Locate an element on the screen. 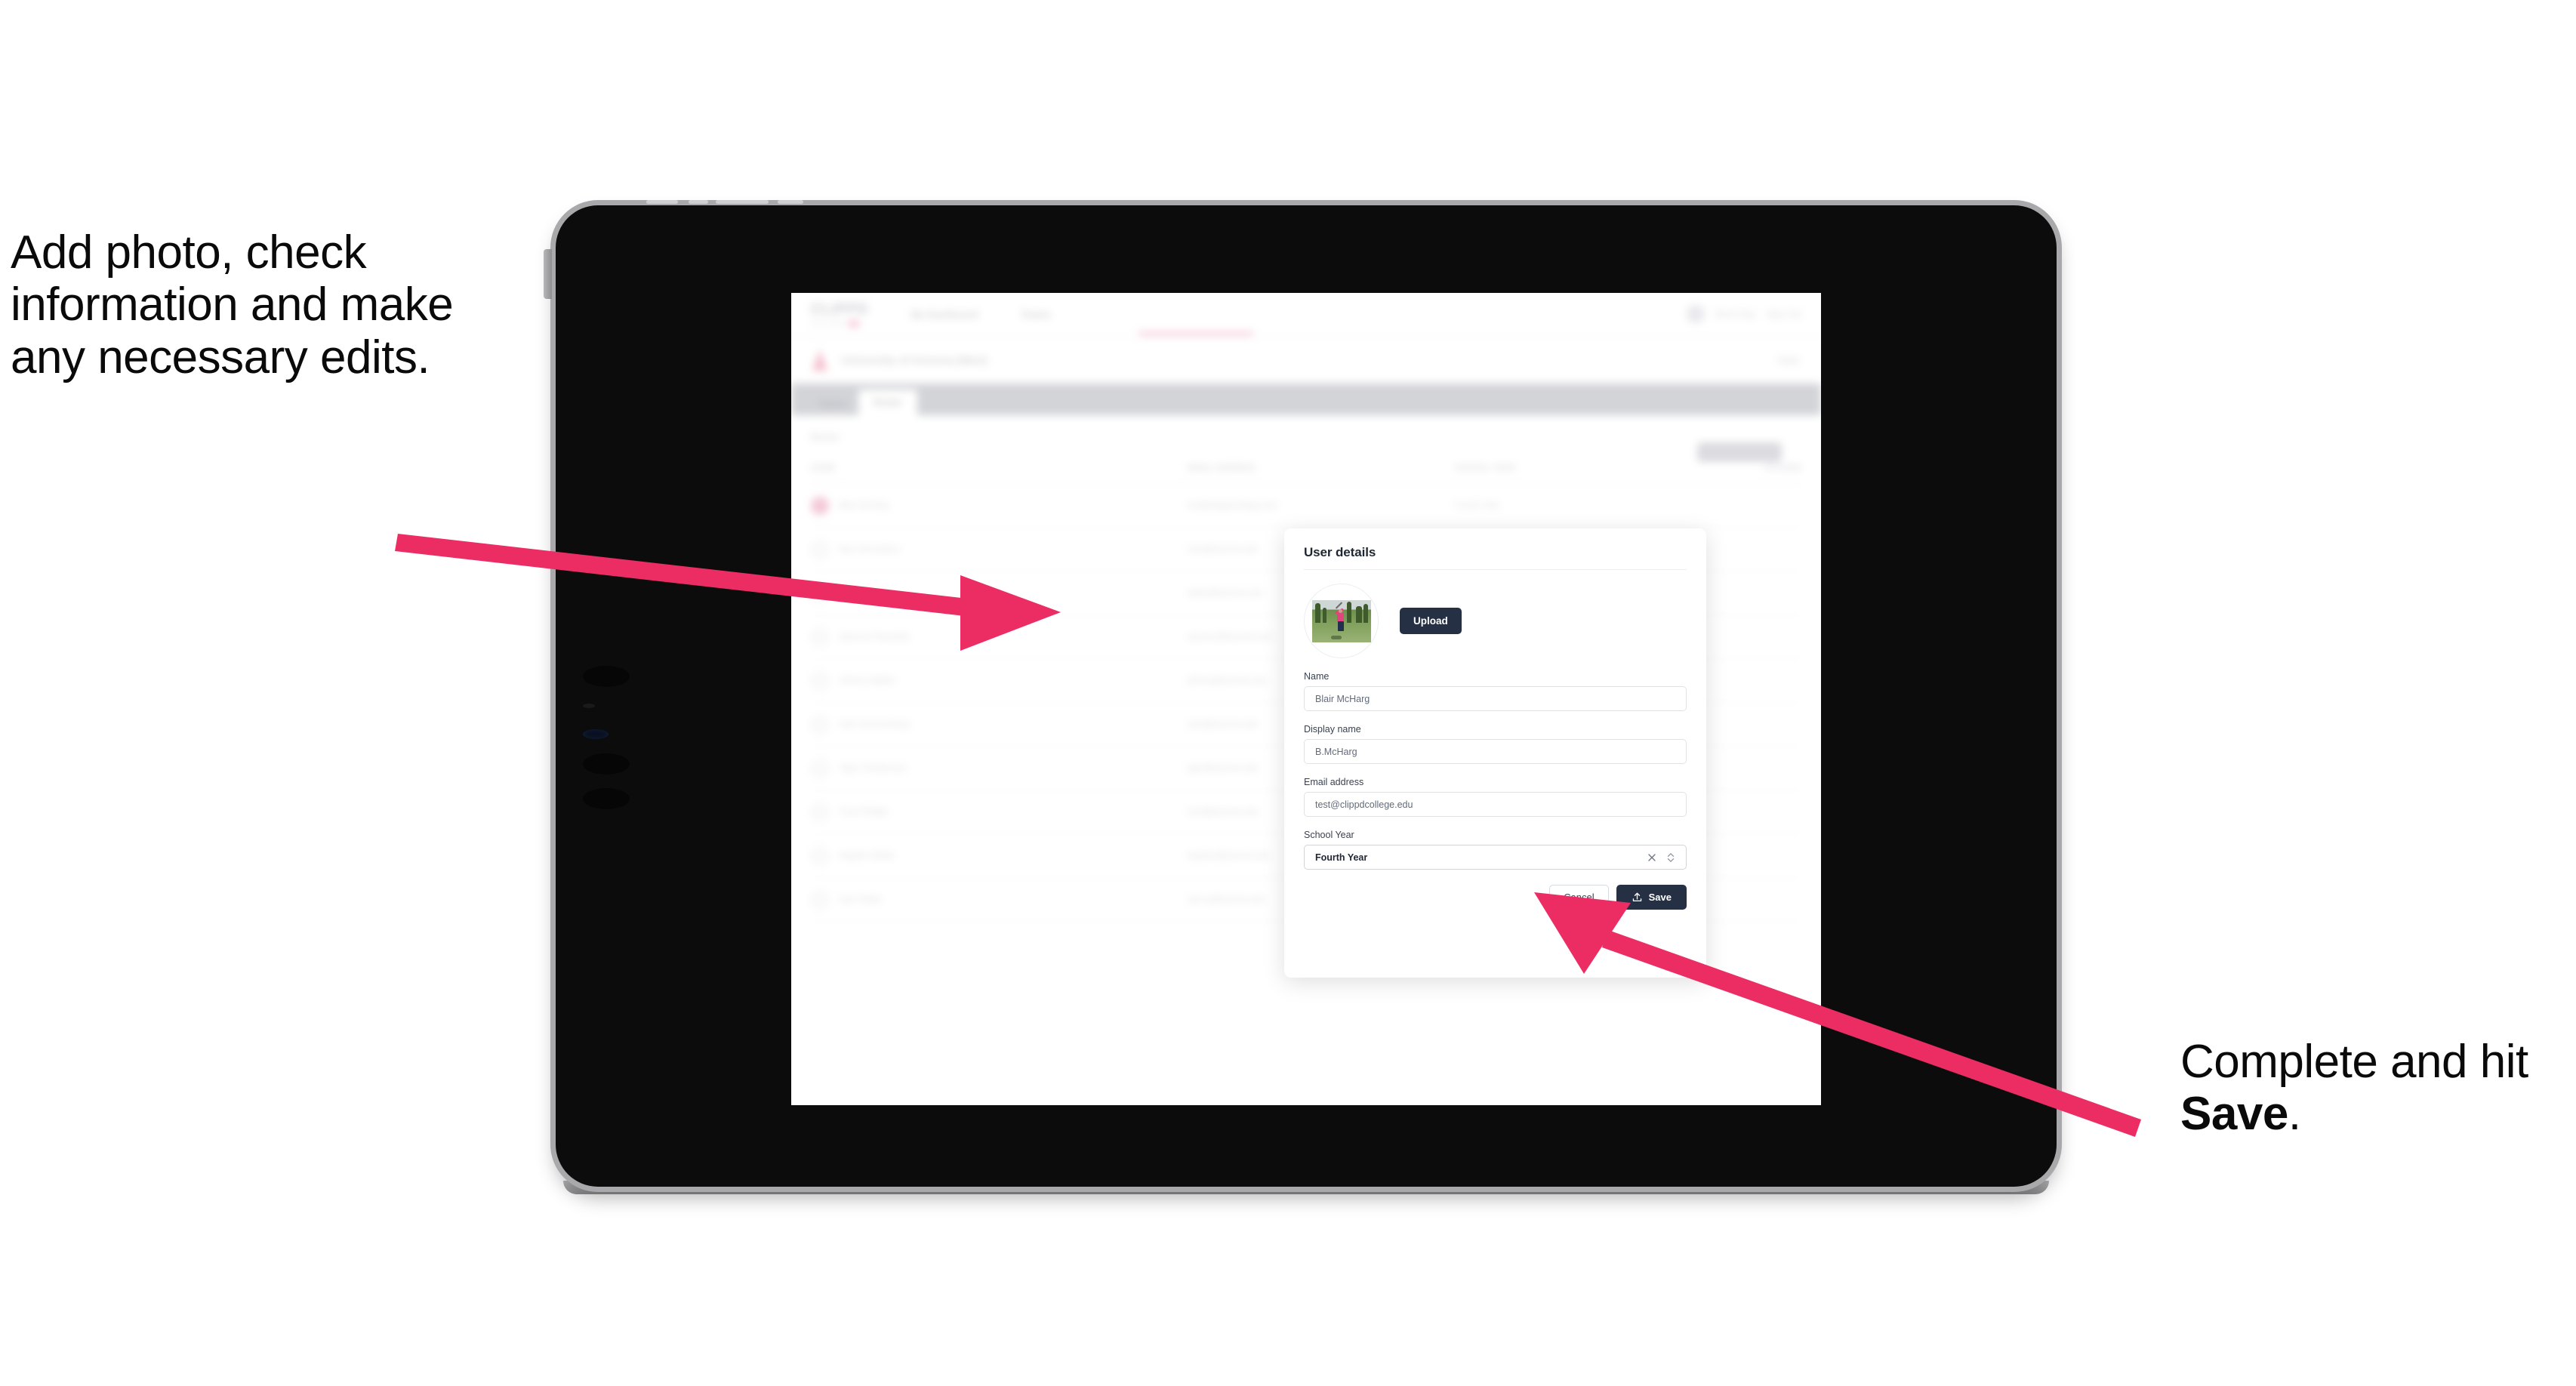  modal-title: User details is located at coordinates (1340, 552).